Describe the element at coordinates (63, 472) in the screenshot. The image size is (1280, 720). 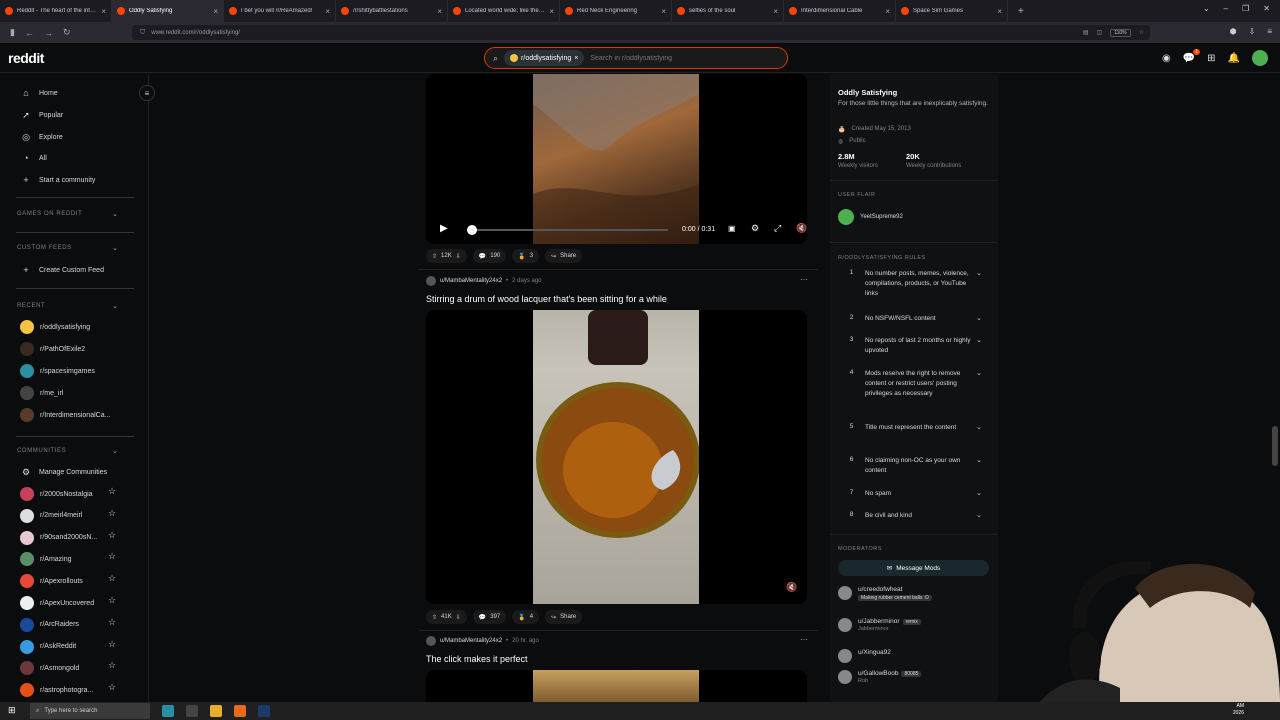
I see `sidebar-item-manage-communities: ⚙ Manage Communities` at that location.